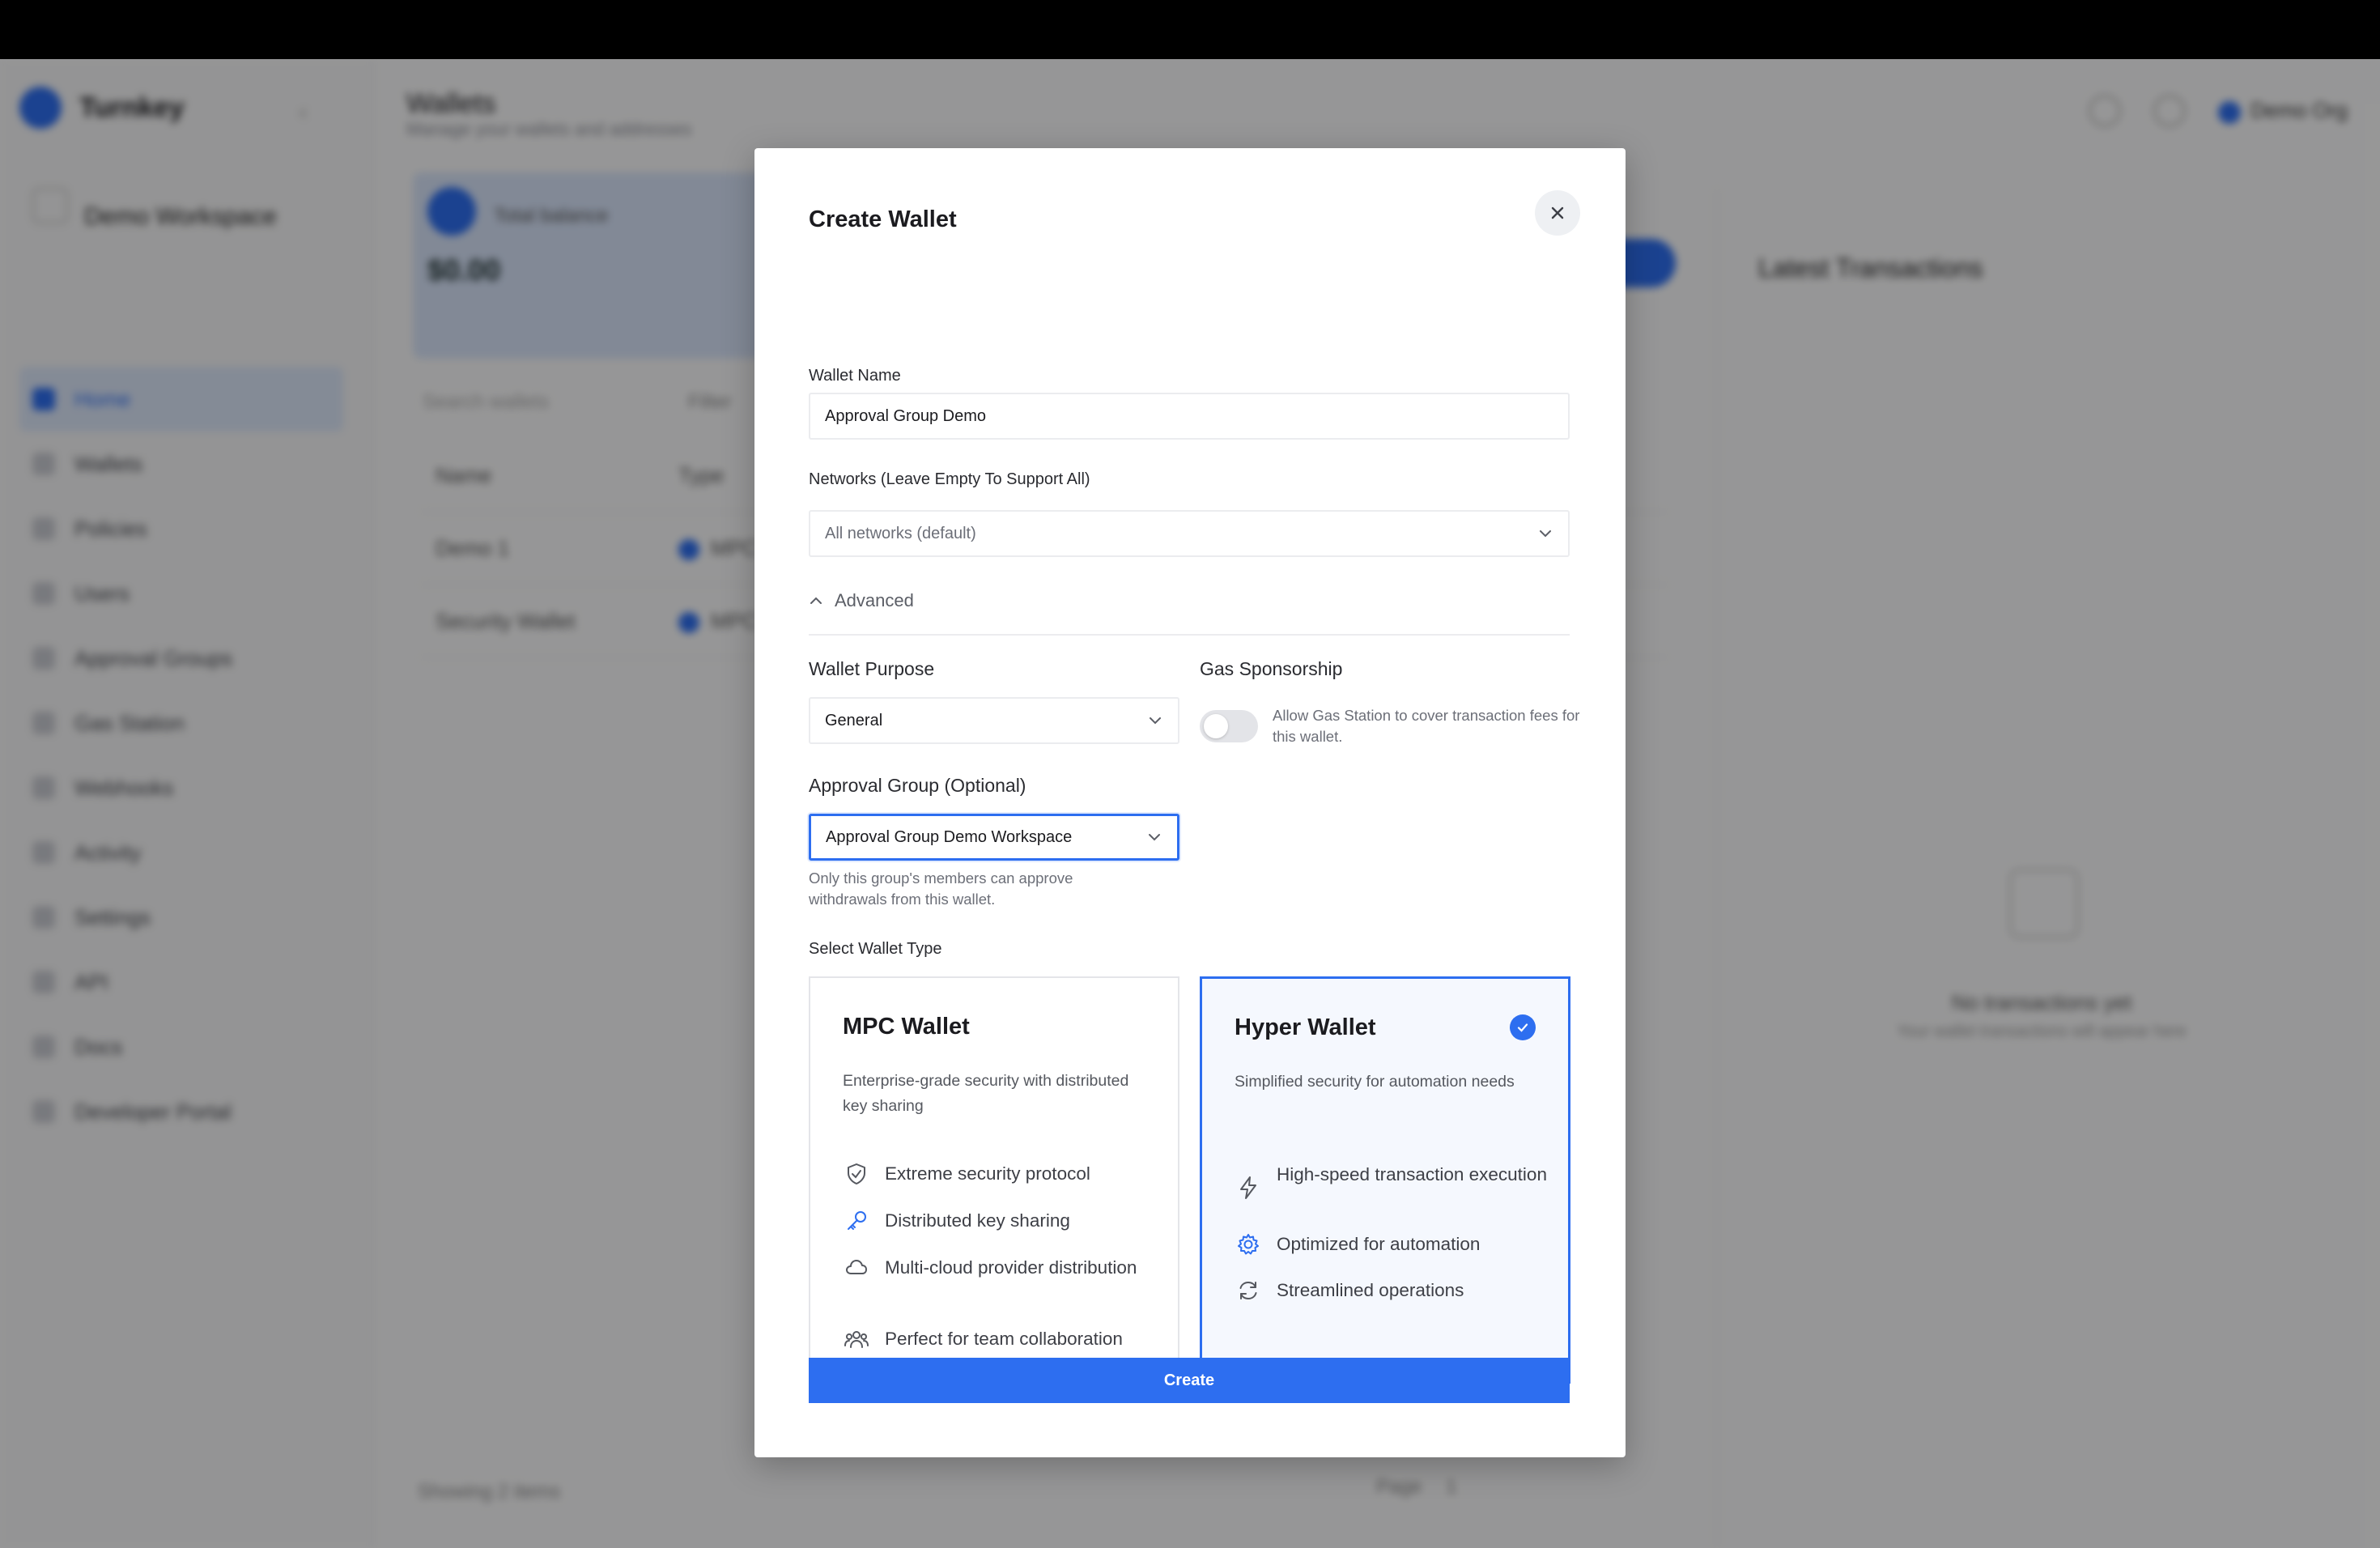 The image size is (2380, 1548). What do you see at coordinates (856, 1268) in the screenshot?
I see `cloud-icon` at bounding box center [856, 1268].